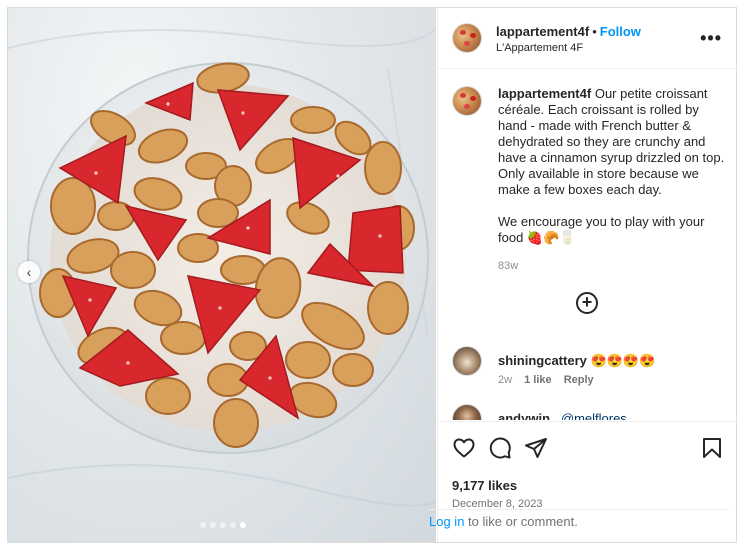 Image resolution: width=747 pixels, height=550 pixels. What do you see at coordinates (620, 31) in the screenshot?
I see `follow-button: Follow` at bounding box center [620, 31].